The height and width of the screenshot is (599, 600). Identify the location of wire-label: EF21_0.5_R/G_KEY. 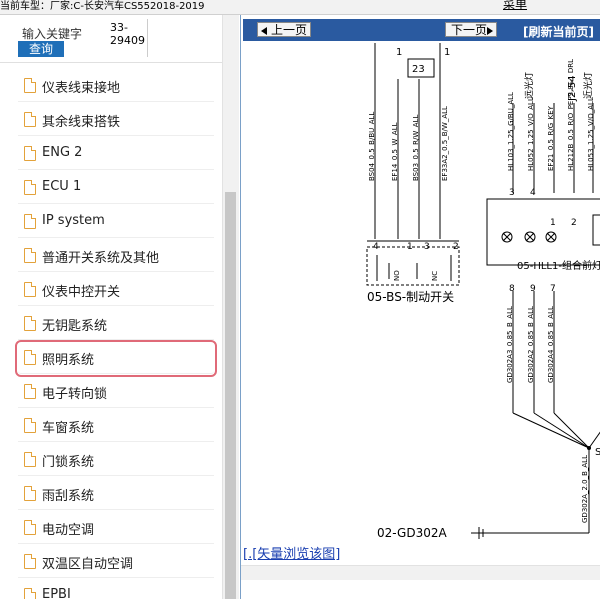
(551, 138).